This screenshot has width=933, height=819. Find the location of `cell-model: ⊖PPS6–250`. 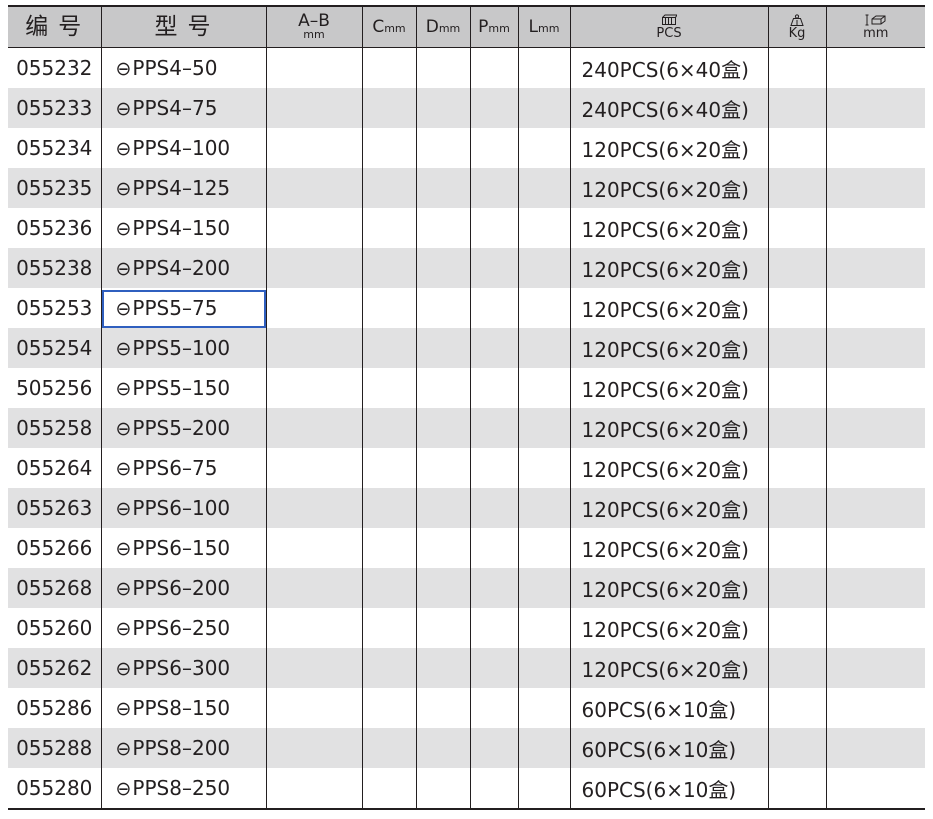

cell-model: ⊖PPS6–250 is located at coordinates (183, 628).